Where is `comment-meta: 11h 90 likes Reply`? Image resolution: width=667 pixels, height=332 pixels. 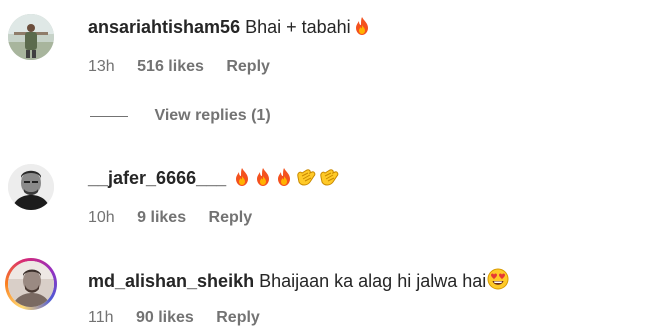
comment-meta: 11h 90 likes Reply is located at coordinates (183, 318).